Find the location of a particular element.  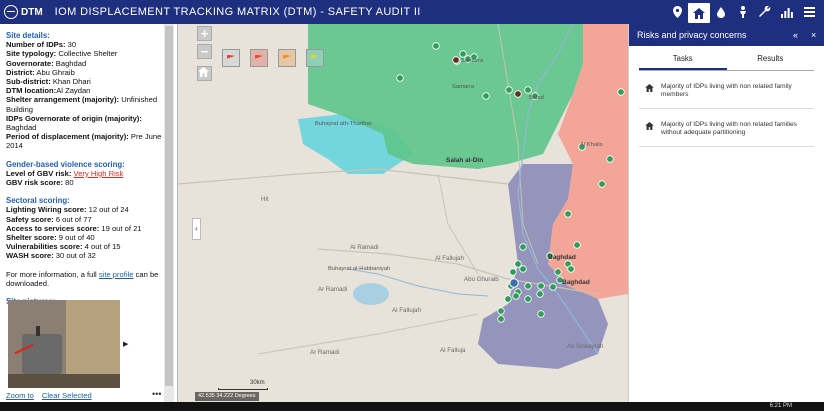

tab-tasks: Tasks is located at coordinates (683, 62).